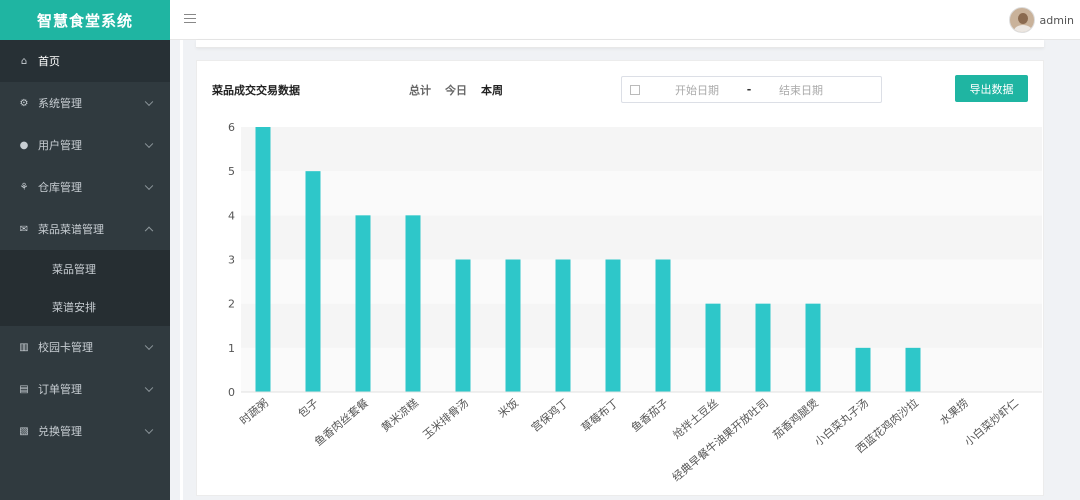 Image resolution: width=1080 pixels, height=500 pixels. I want to click on sidebar-item-7: ▧ 兑换管理, so click(85, 431).